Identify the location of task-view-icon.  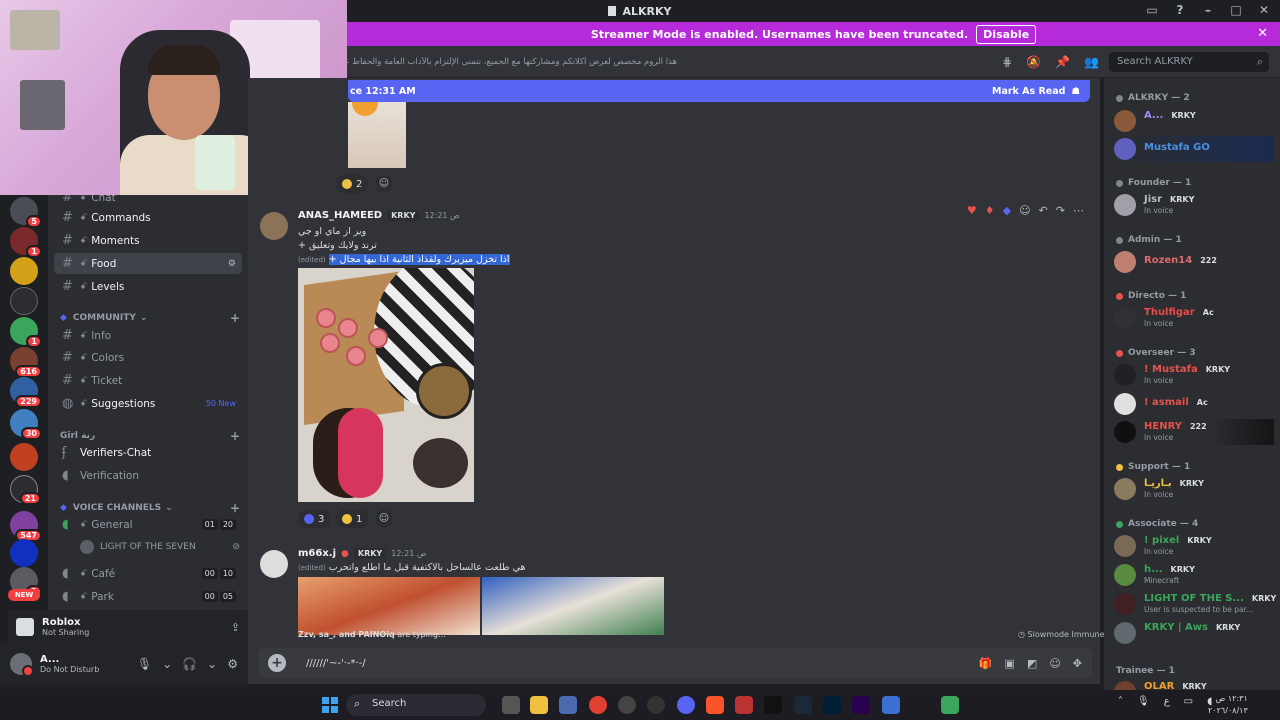
(511, 705).